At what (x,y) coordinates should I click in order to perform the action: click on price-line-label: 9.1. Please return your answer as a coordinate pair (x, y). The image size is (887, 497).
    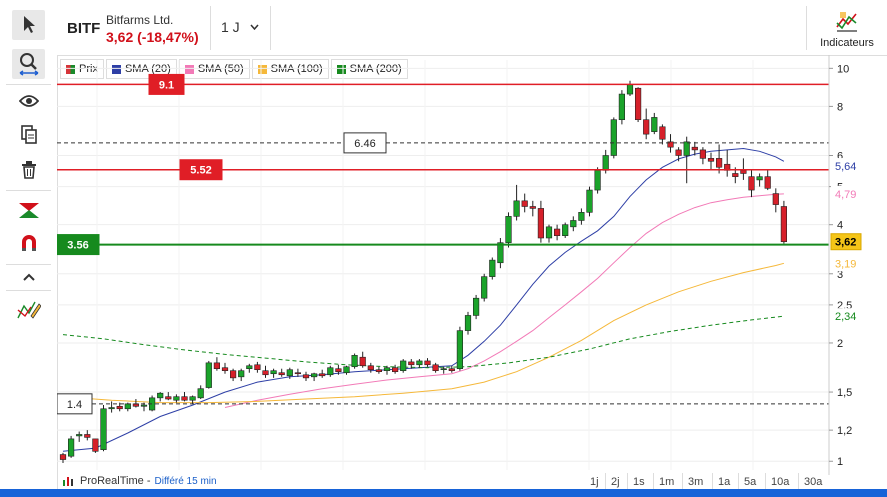
    Looking at the image, I should click on (166, 85).